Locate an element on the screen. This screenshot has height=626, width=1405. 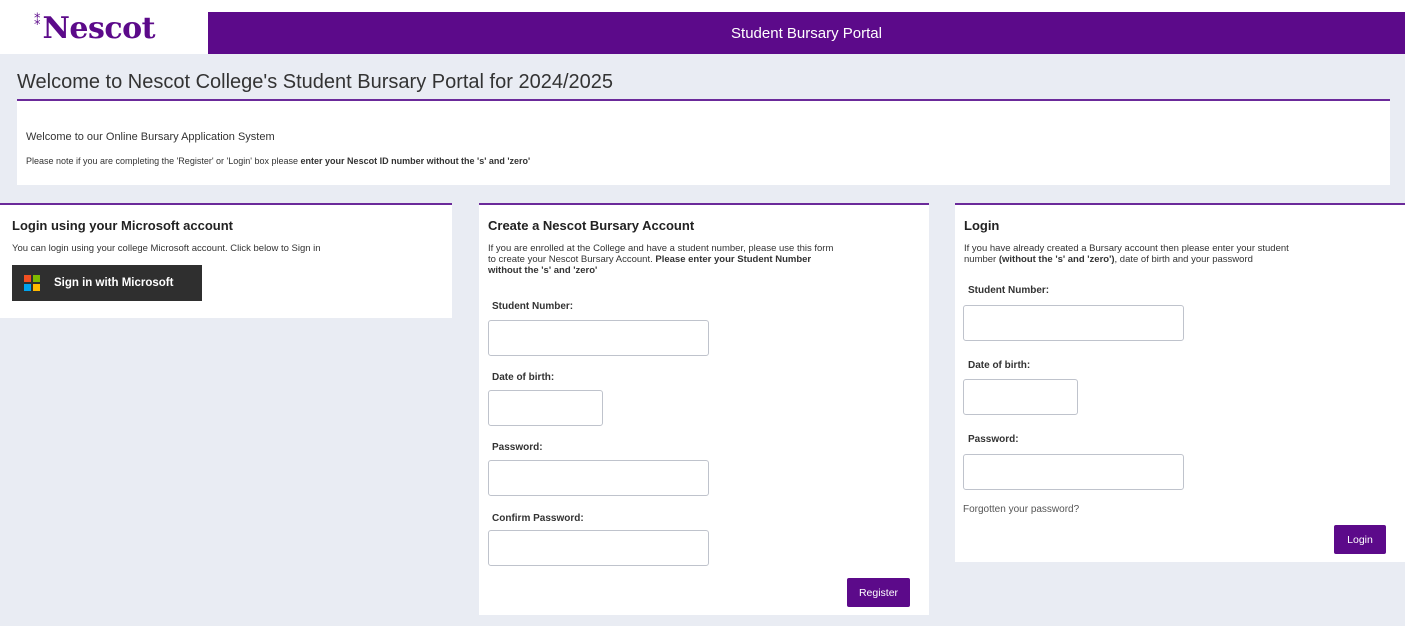
nescot-logo: ⁑ Nescot is located at coordinates (95, 30).